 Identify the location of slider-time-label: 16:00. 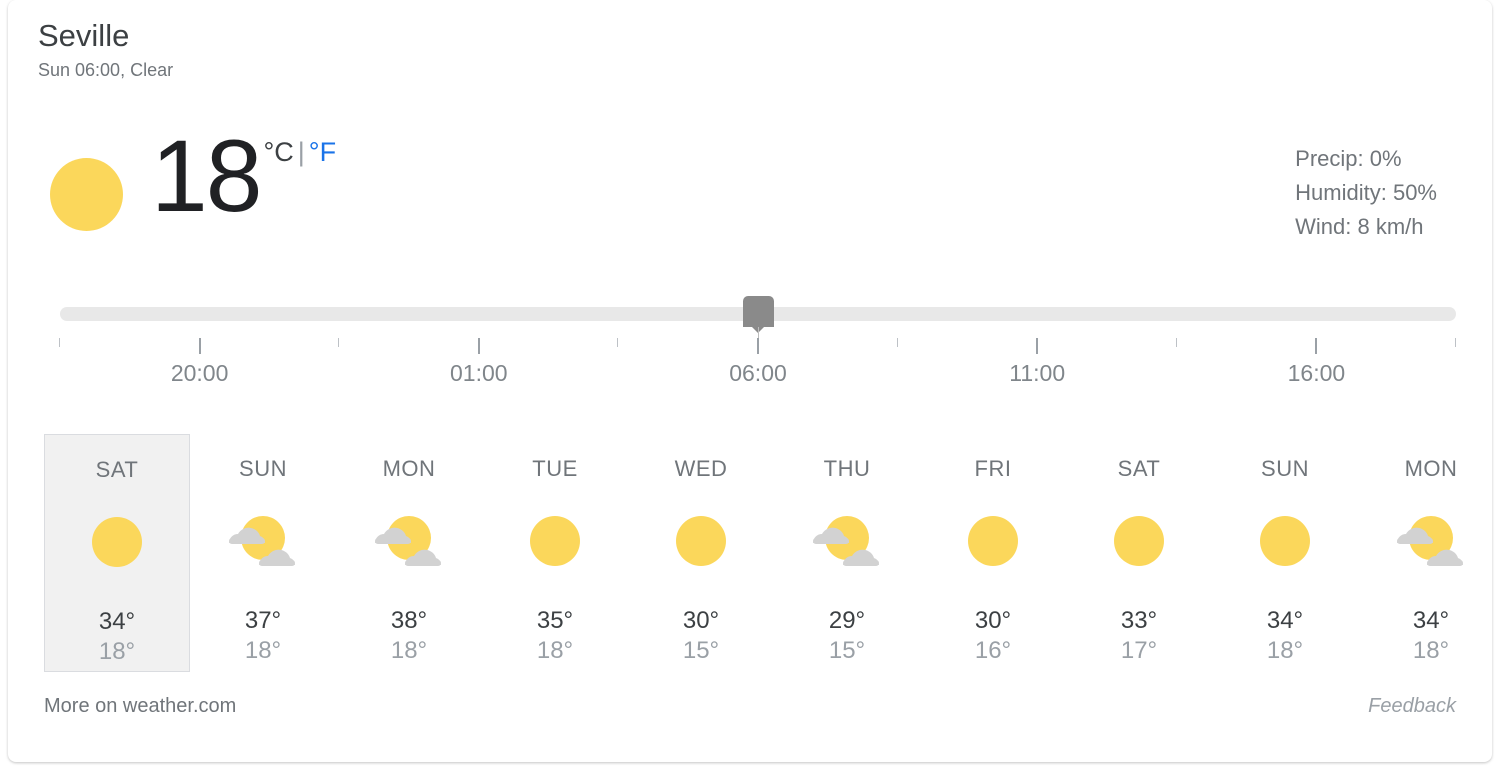
(1316, 373).